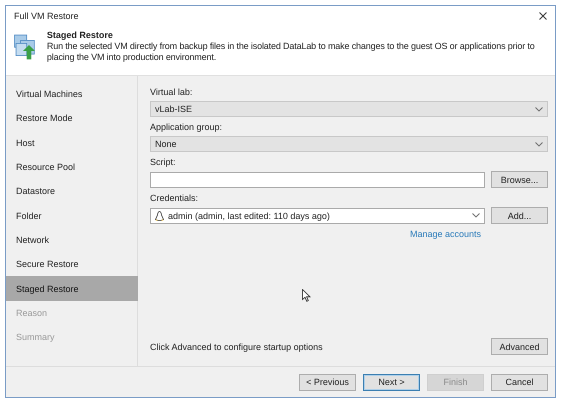 The width and height of the screenshot is (563, 401). What do you see at coordinates (349, 144) in the screenshot?
I see `dropdown: None` at bounding box center [349, 144].